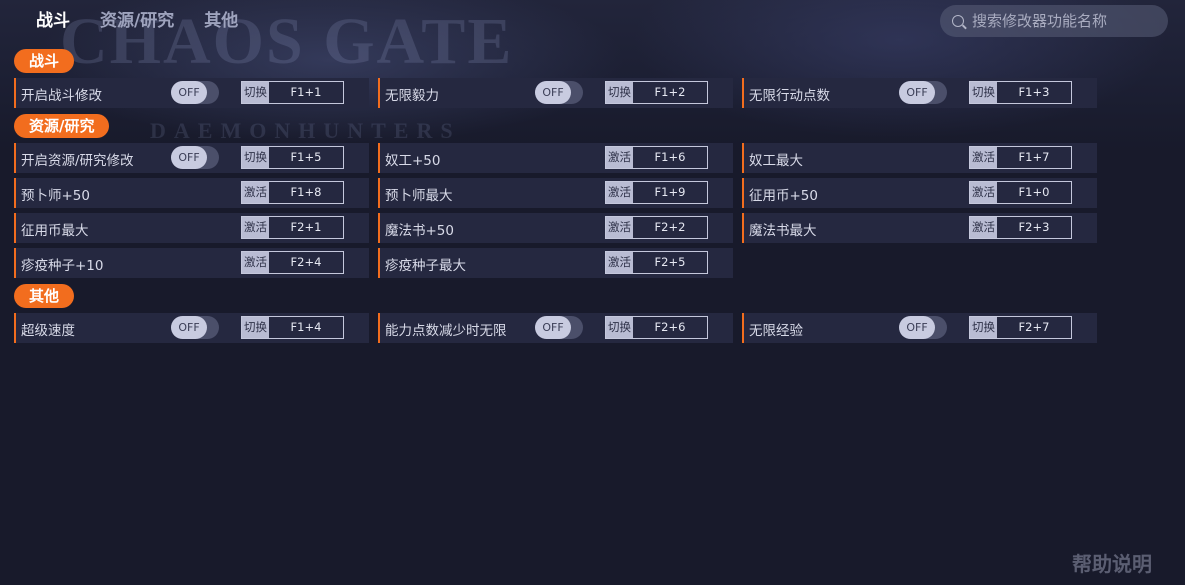  What do you see at coordinates (555, 193) in the screenshot?
I see `cheat-item: 预卜师最大 激活 F1+9` at bounding box center [555, 193].